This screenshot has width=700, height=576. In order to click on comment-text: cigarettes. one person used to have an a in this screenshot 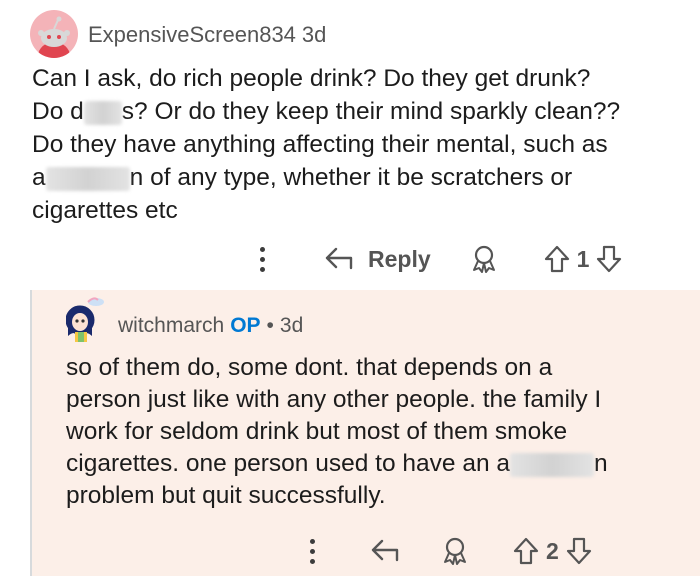, I will do `click(288, 463)`.